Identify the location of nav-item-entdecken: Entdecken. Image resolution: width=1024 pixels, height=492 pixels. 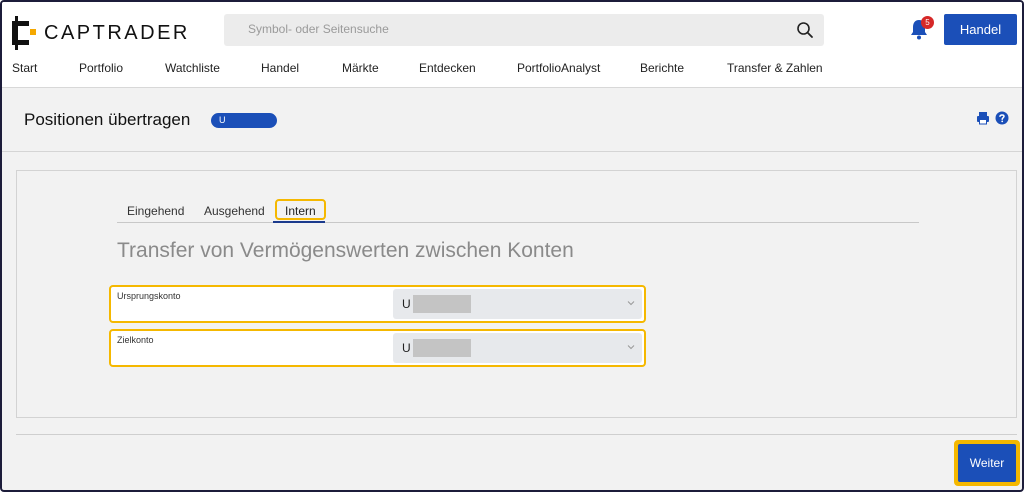
(447, 68).